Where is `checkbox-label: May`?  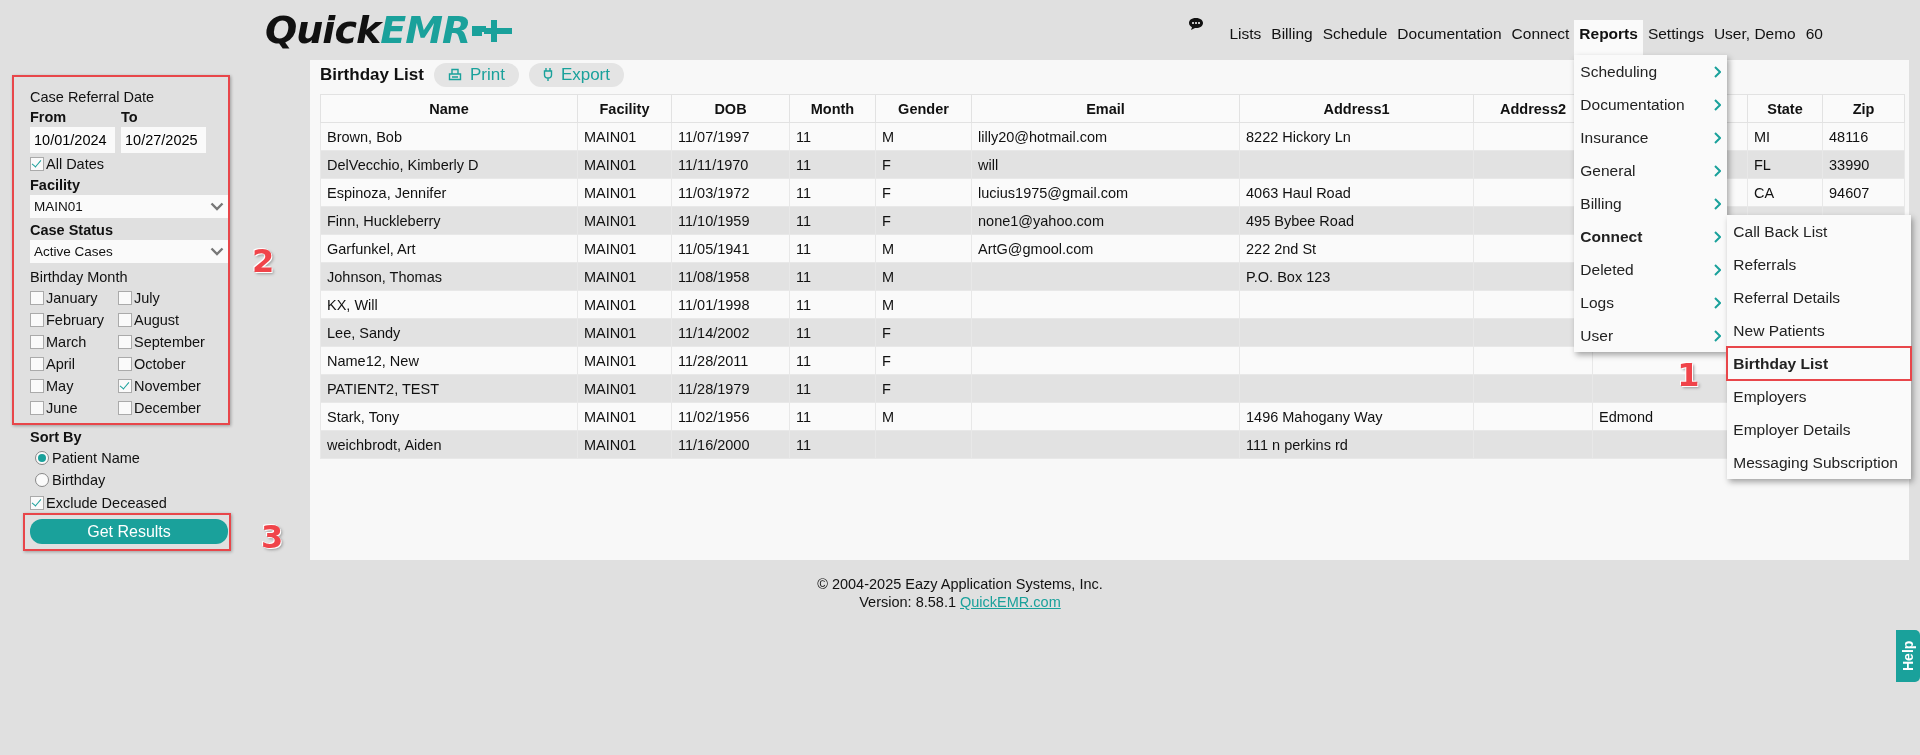 checkbox-label: May is located at coordinates (60, 386).